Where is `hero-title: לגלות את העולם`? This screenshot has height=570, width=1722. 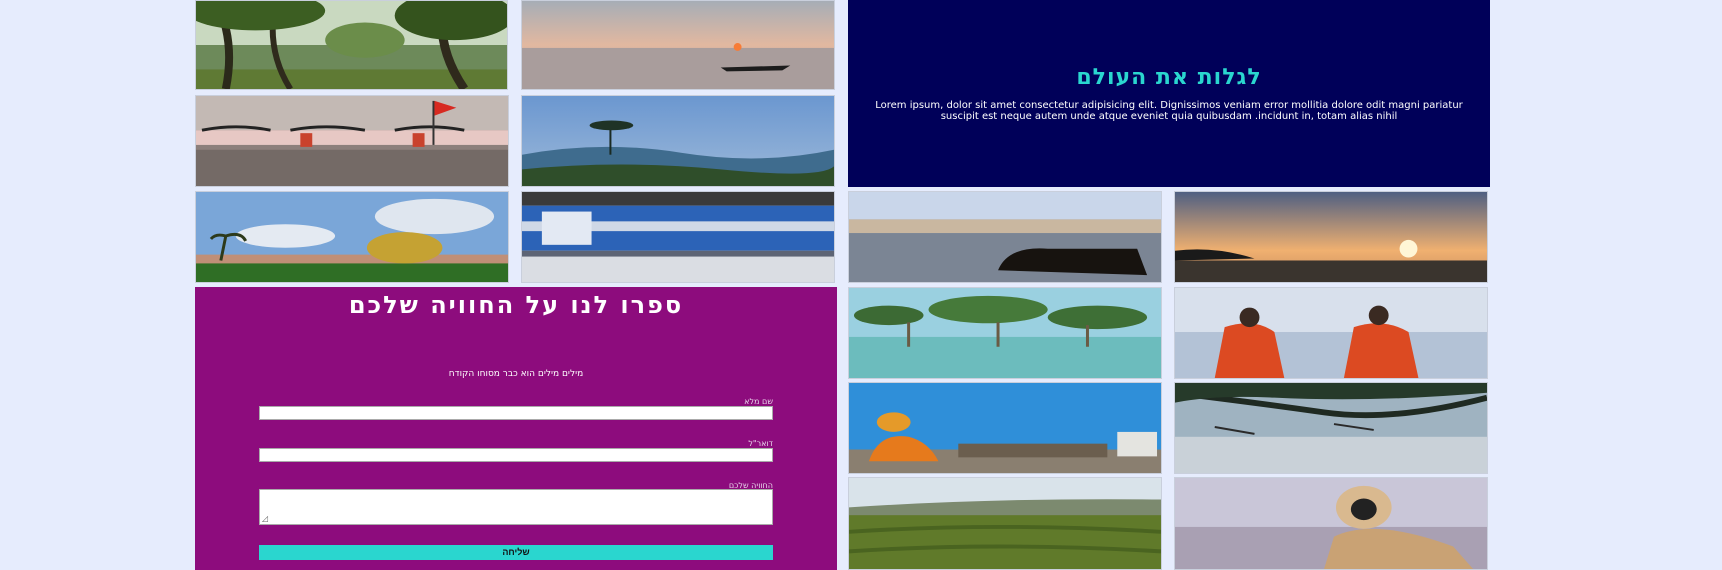
hero-title: לגלות את העולם is located at coordinates (1169, 77).